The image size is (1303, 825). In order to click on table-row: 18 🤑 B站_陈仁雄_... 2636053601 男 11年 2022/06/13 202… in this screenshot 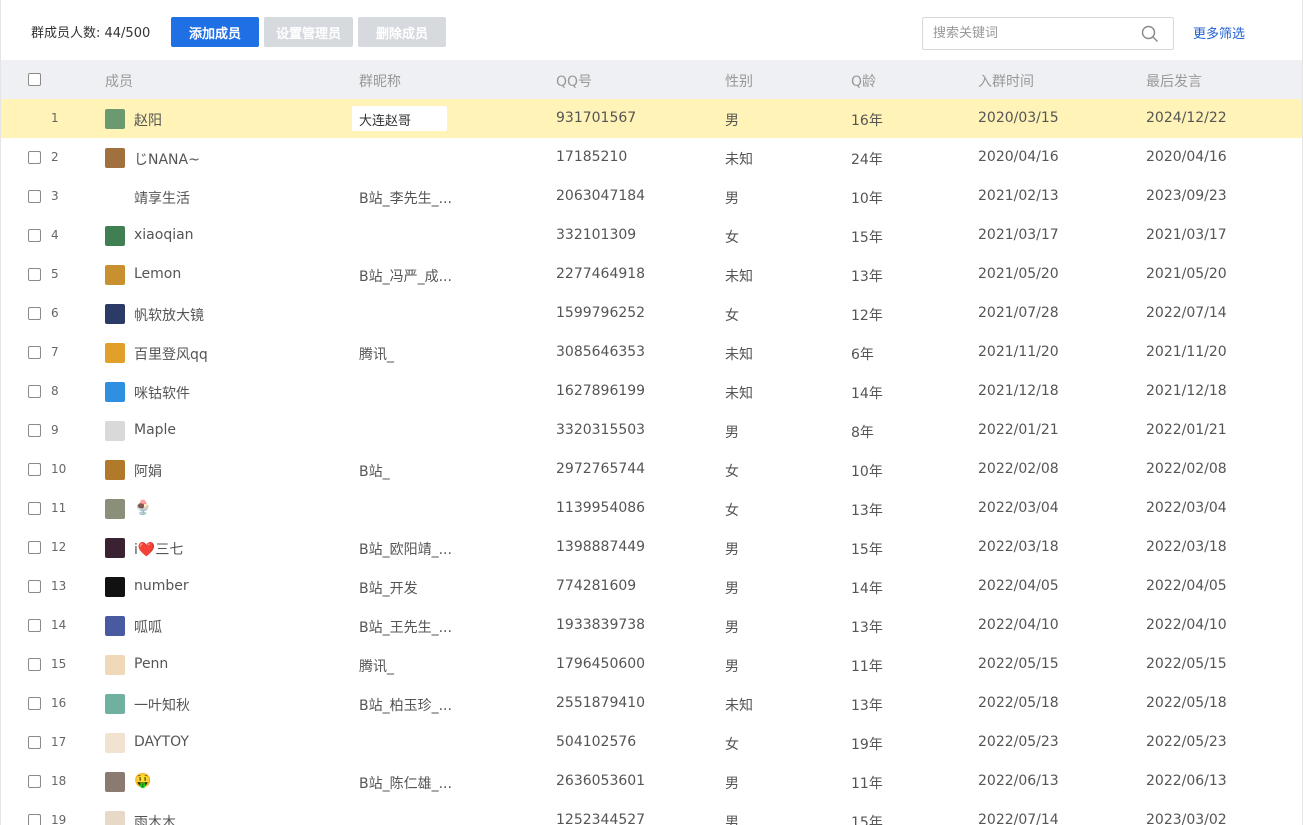, I will do `click(651, 781)`.